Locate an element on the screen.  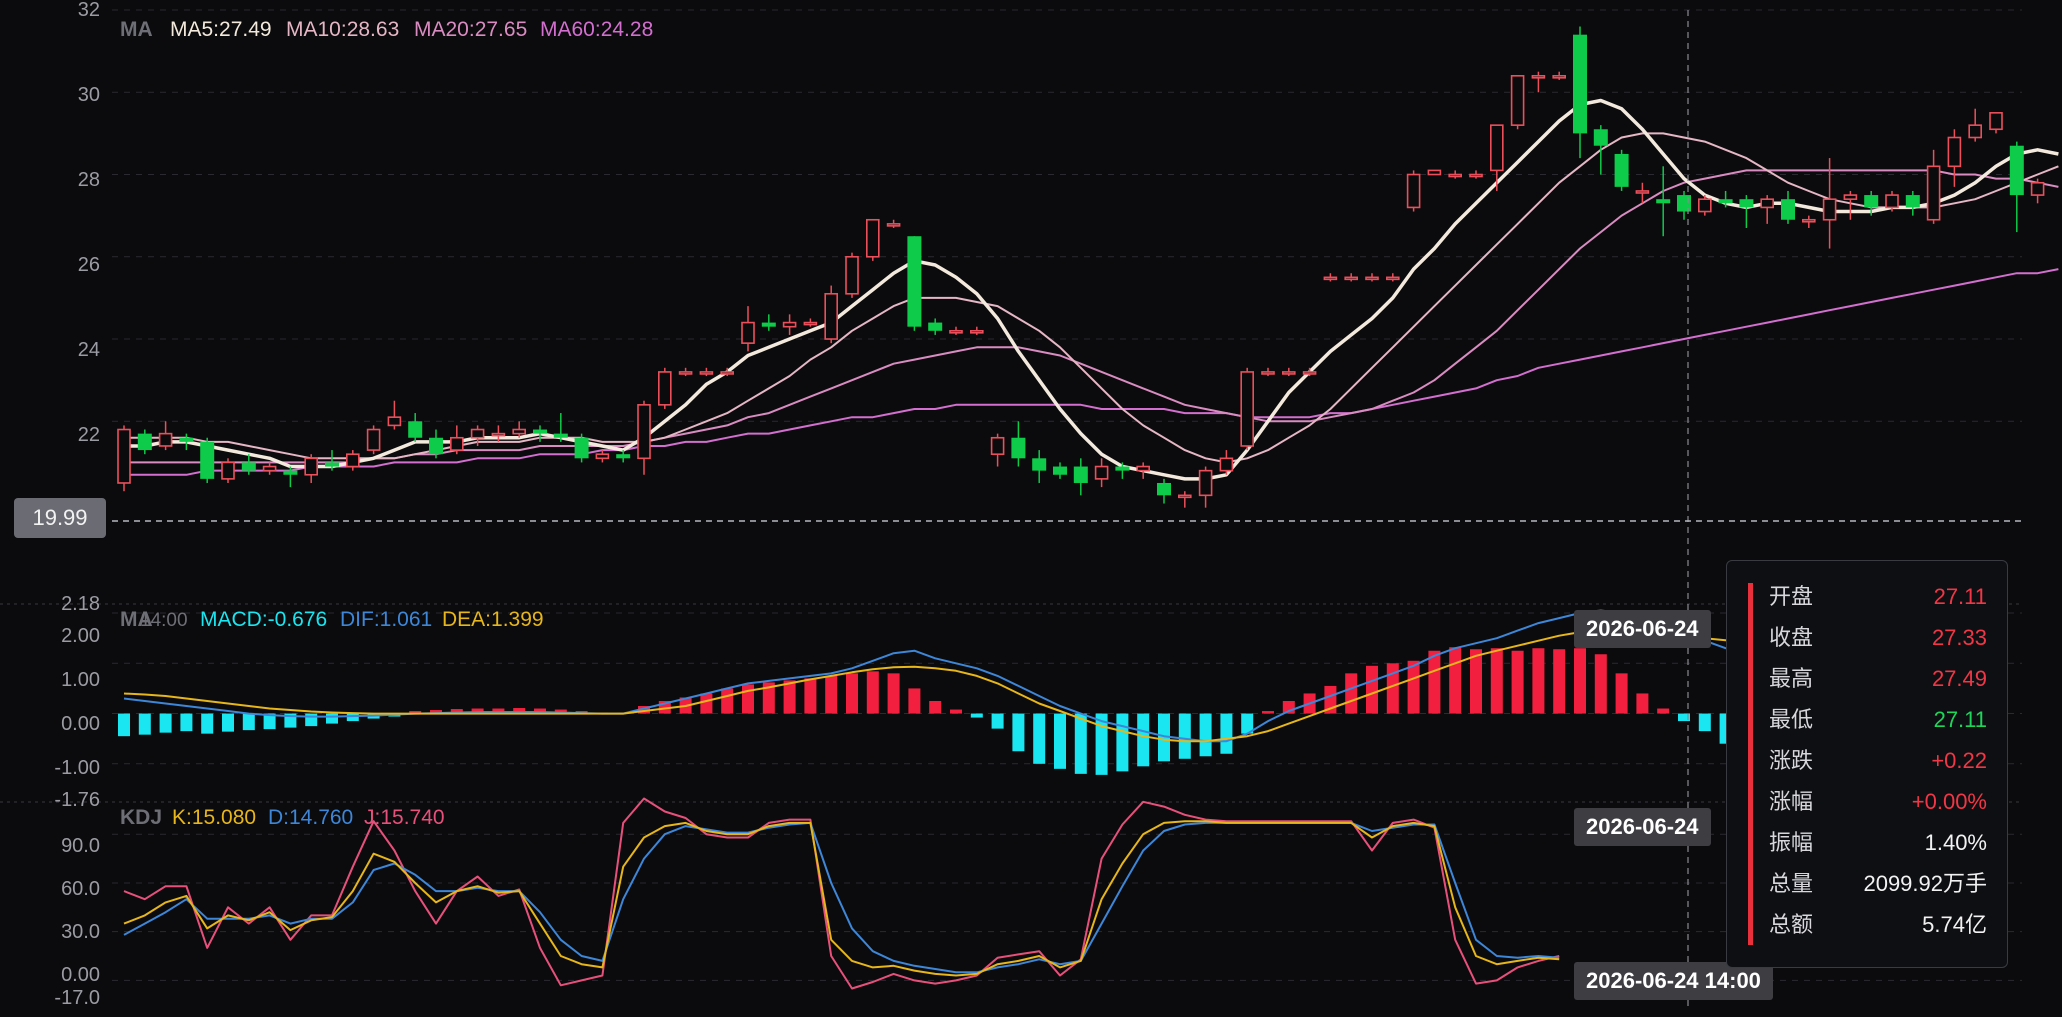
info-value: 2099.92万手 is located at coordinates (1925, 883).